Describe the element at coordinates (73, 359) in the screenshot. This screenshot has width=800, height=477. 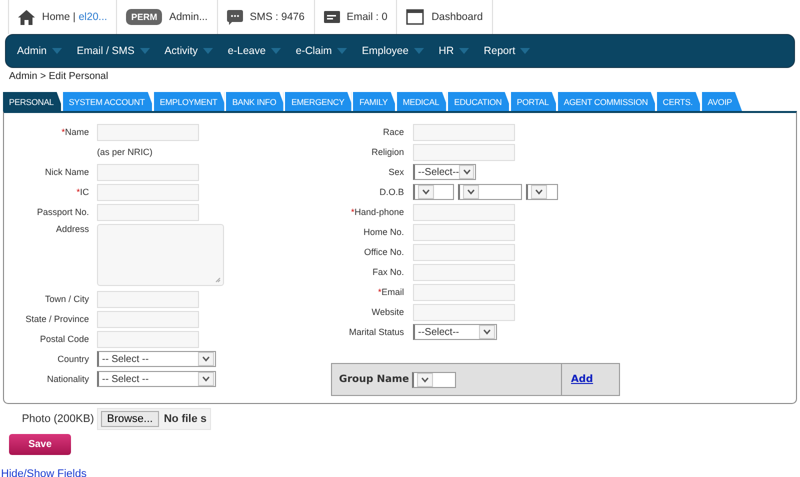
I see `field-label: Country` at that location.